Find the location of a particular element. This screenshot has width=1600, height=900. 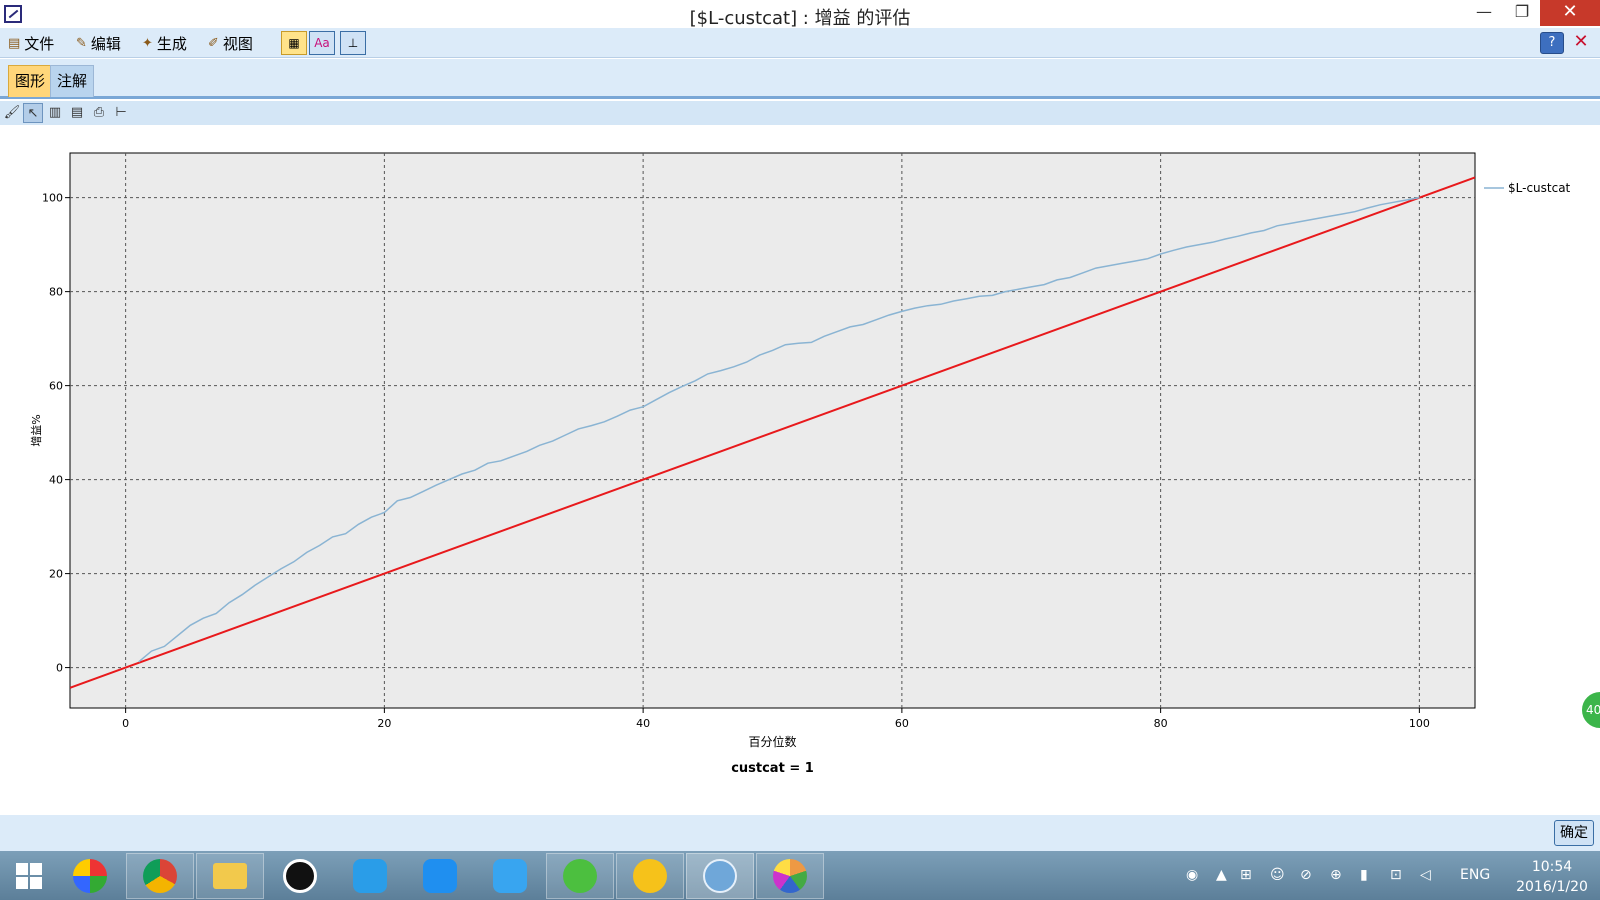

help-button: ? is located at coordinates (1552, 43).